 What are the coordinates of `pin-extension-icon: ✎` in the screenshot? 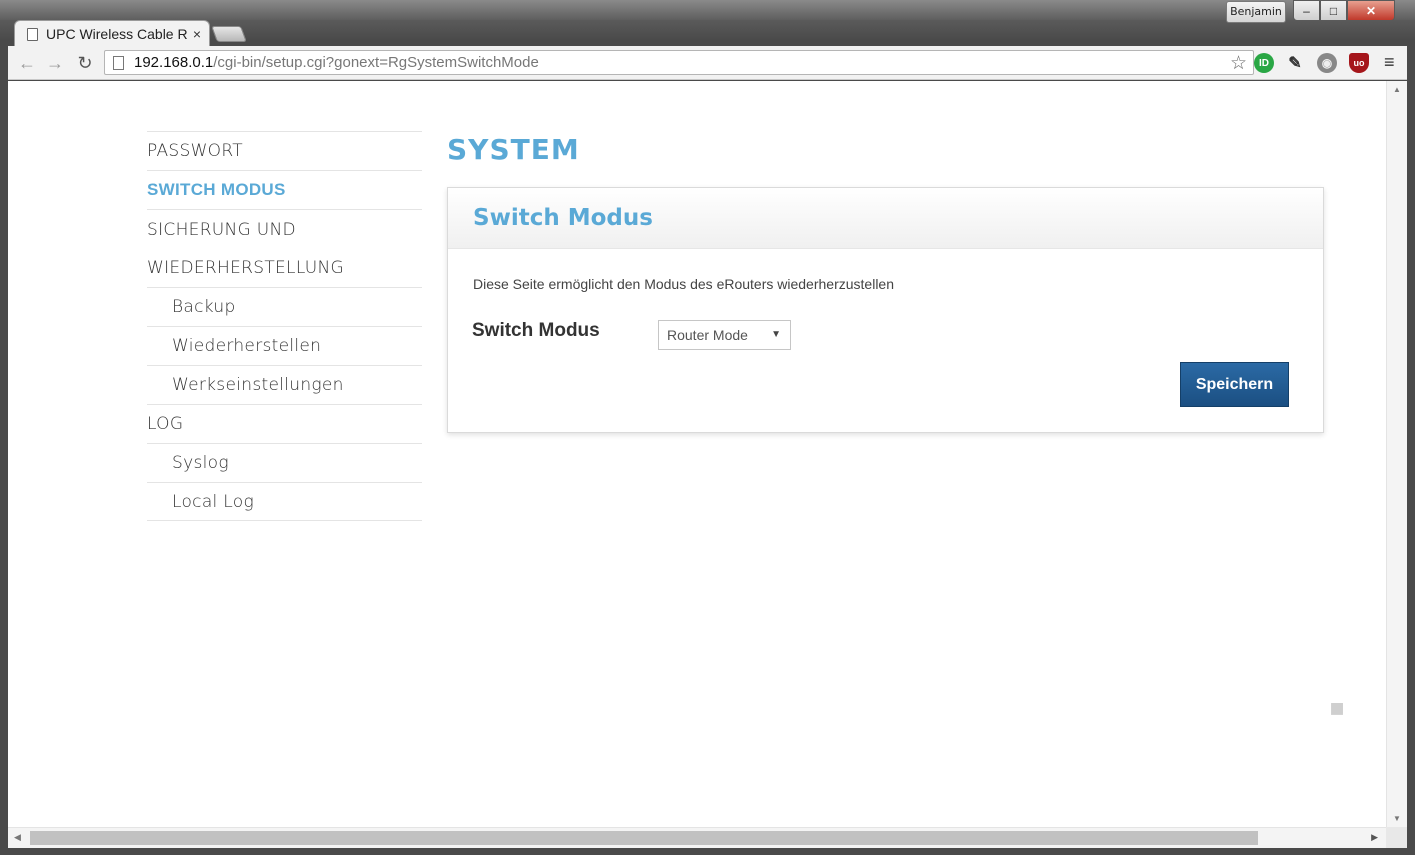 It's located at (1295, 63).